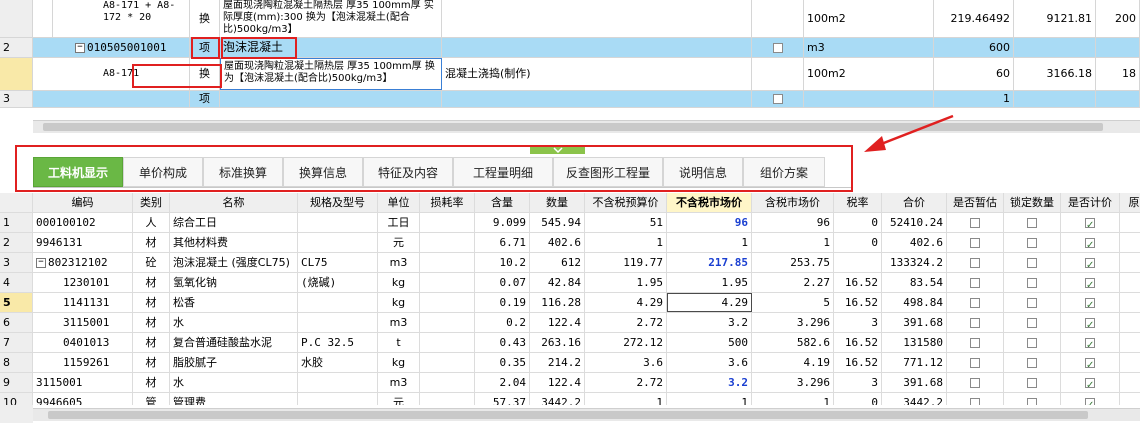 The height and width of the screenshot is (423, 1140). Describe the element at coordinates (234, 222) in the screenshot. I see `cell-name: 综合工日` at that location.